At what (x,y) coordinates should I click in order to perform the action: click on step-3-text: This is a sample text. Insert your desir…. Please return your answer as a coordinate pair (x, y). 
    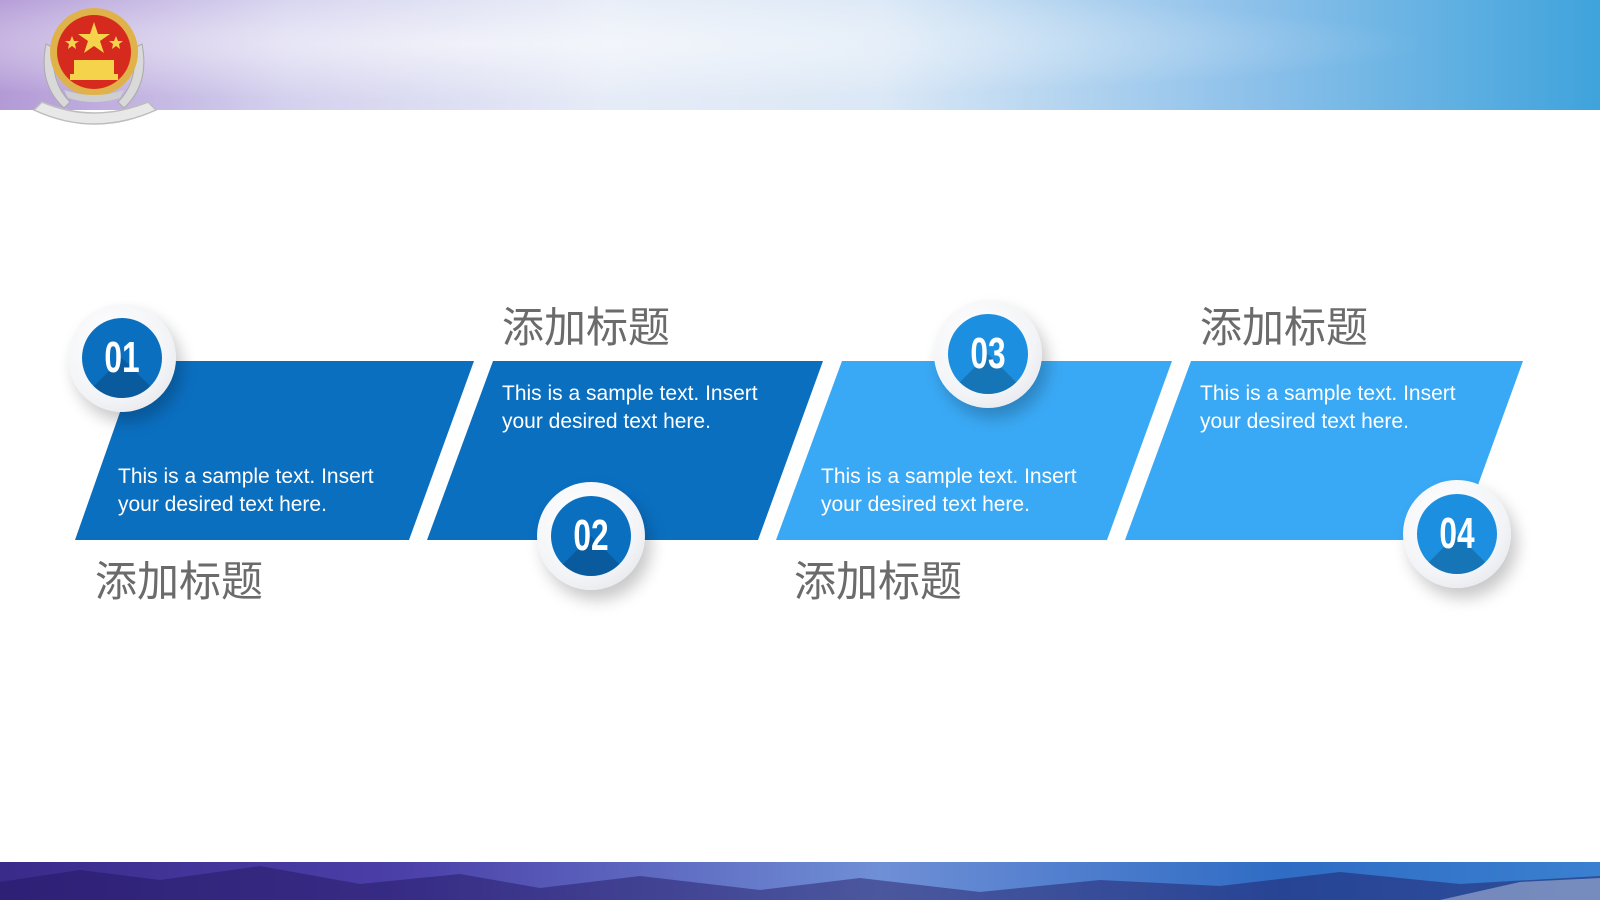
    Looking at the image, I should click on (949, 490).